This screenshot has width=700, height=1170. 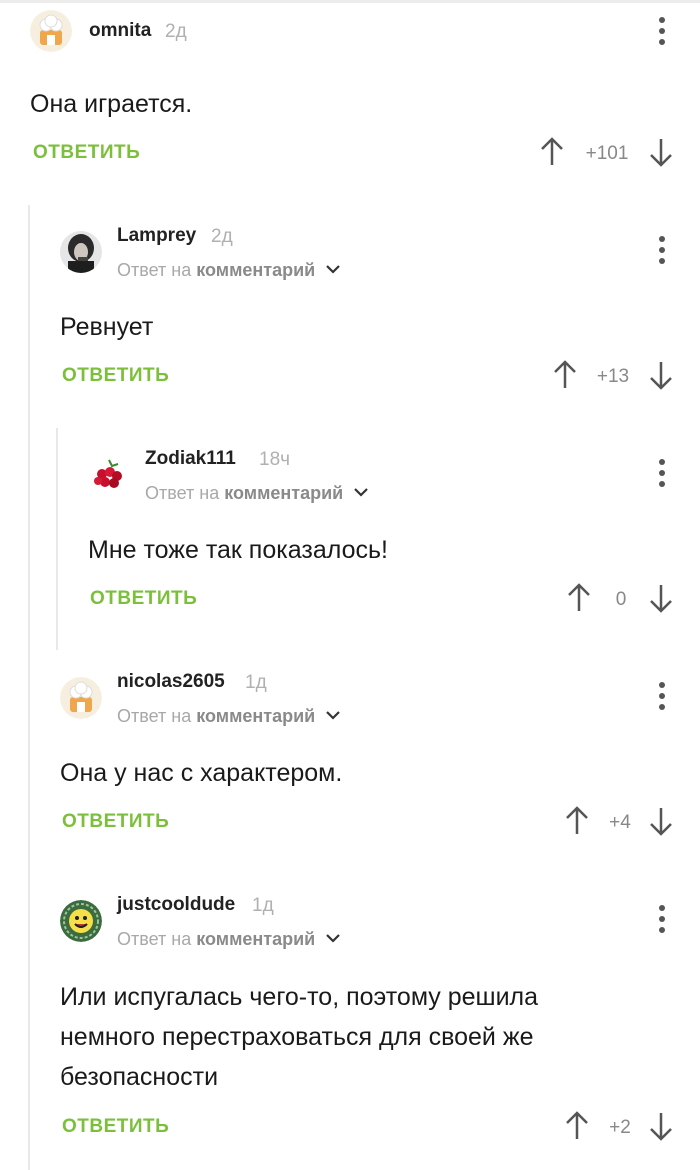 What do you see at coordinates (120, 31) in the screenshot?
I see `username: omnita` at bounding box center [120, 31].